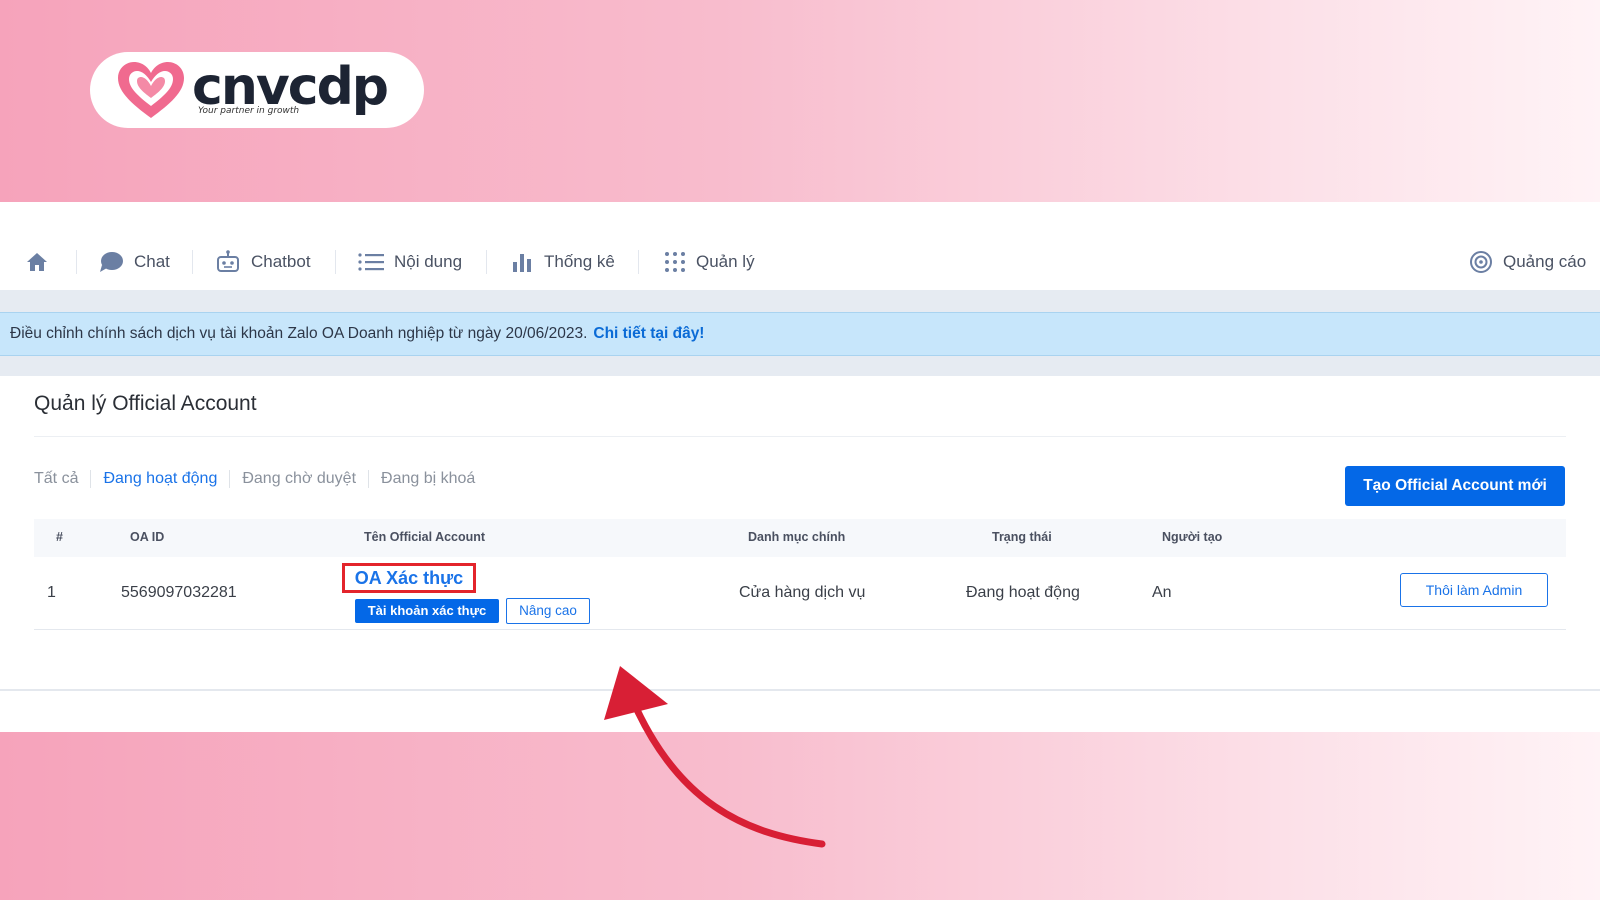  What do you see at coordinates (522, 263) in the screenshot?
I see `bar-chart-icon` at bounding box center [522, 263].